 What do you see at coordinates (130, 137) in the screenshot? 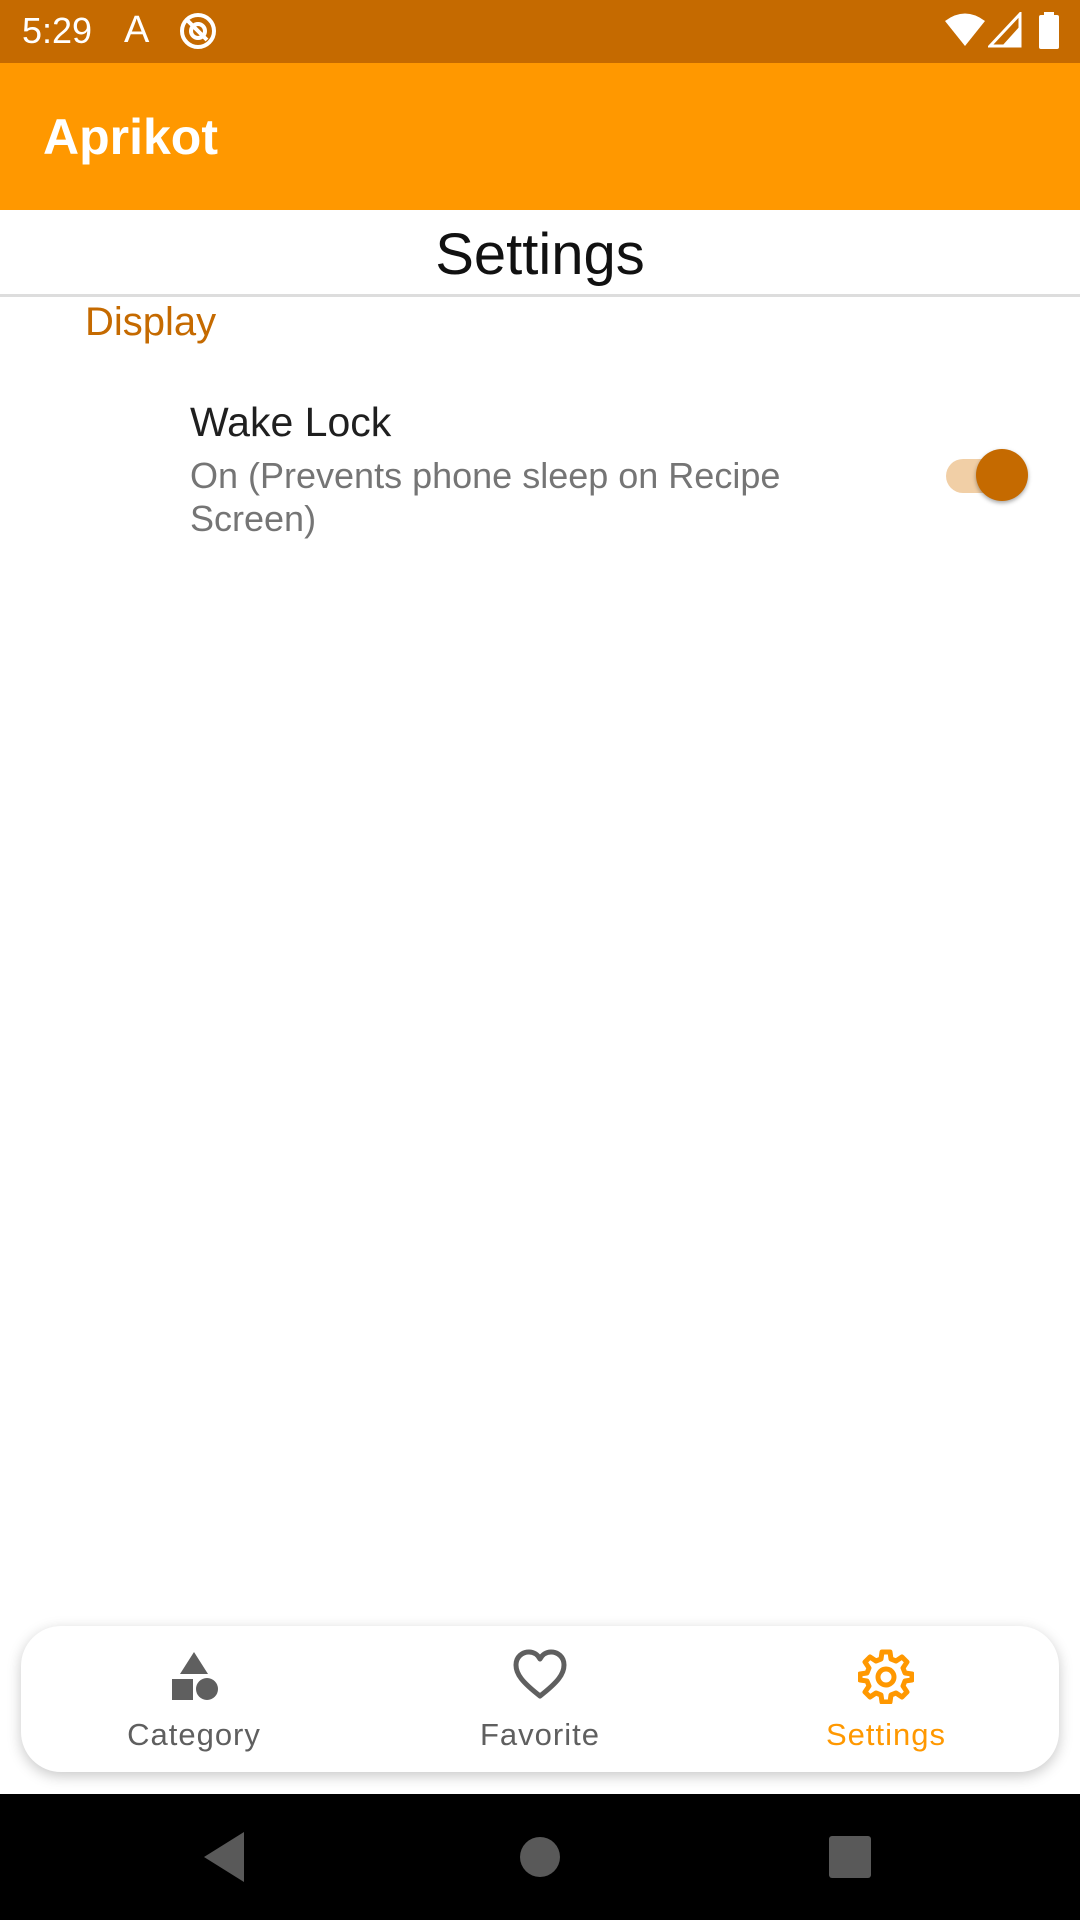
I see `app-title: Aprikot` at bounding box center [130, 137].